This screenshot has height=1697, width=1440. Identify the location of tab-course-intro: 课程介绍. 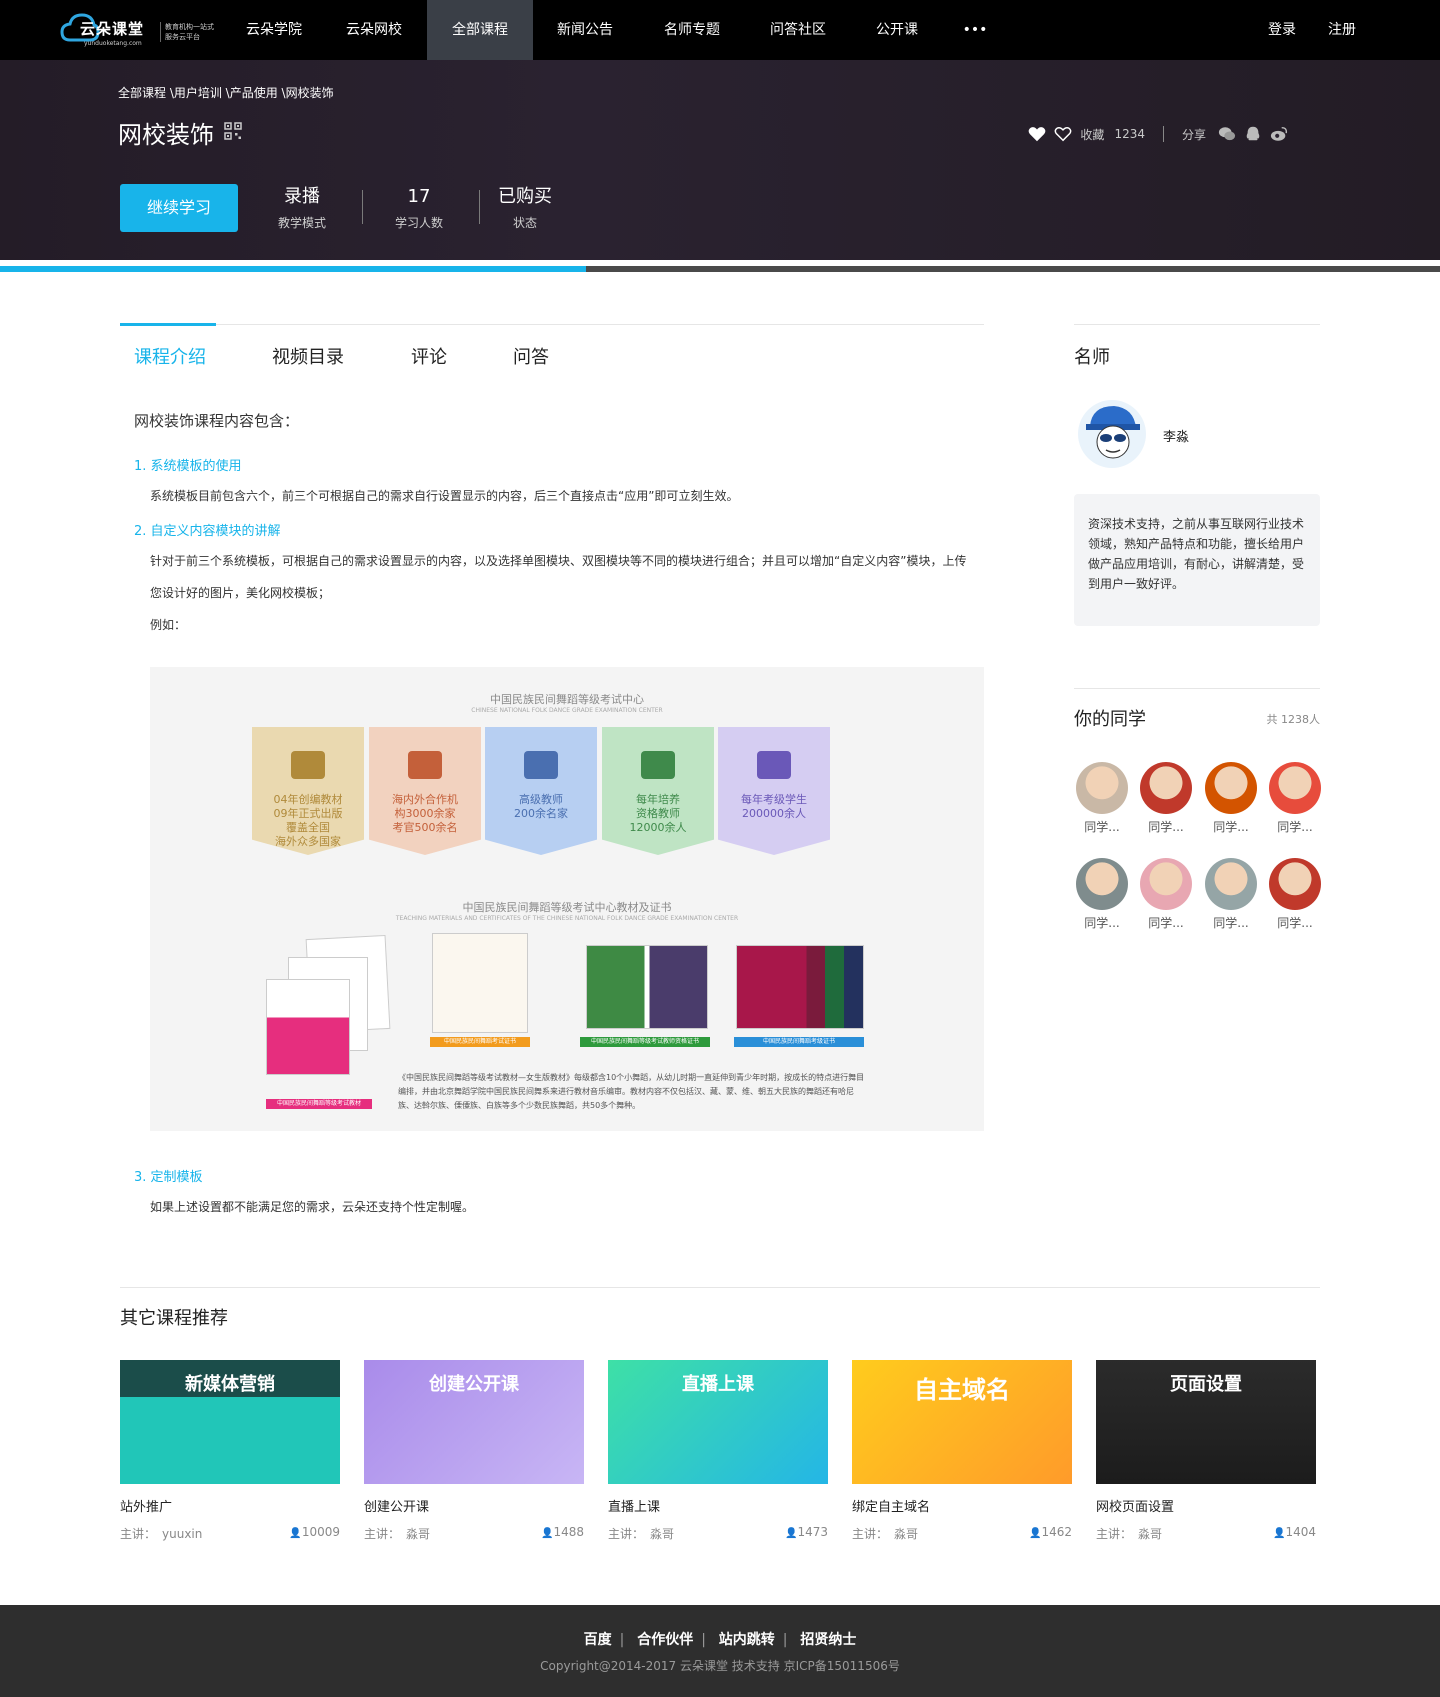
(170, 356).